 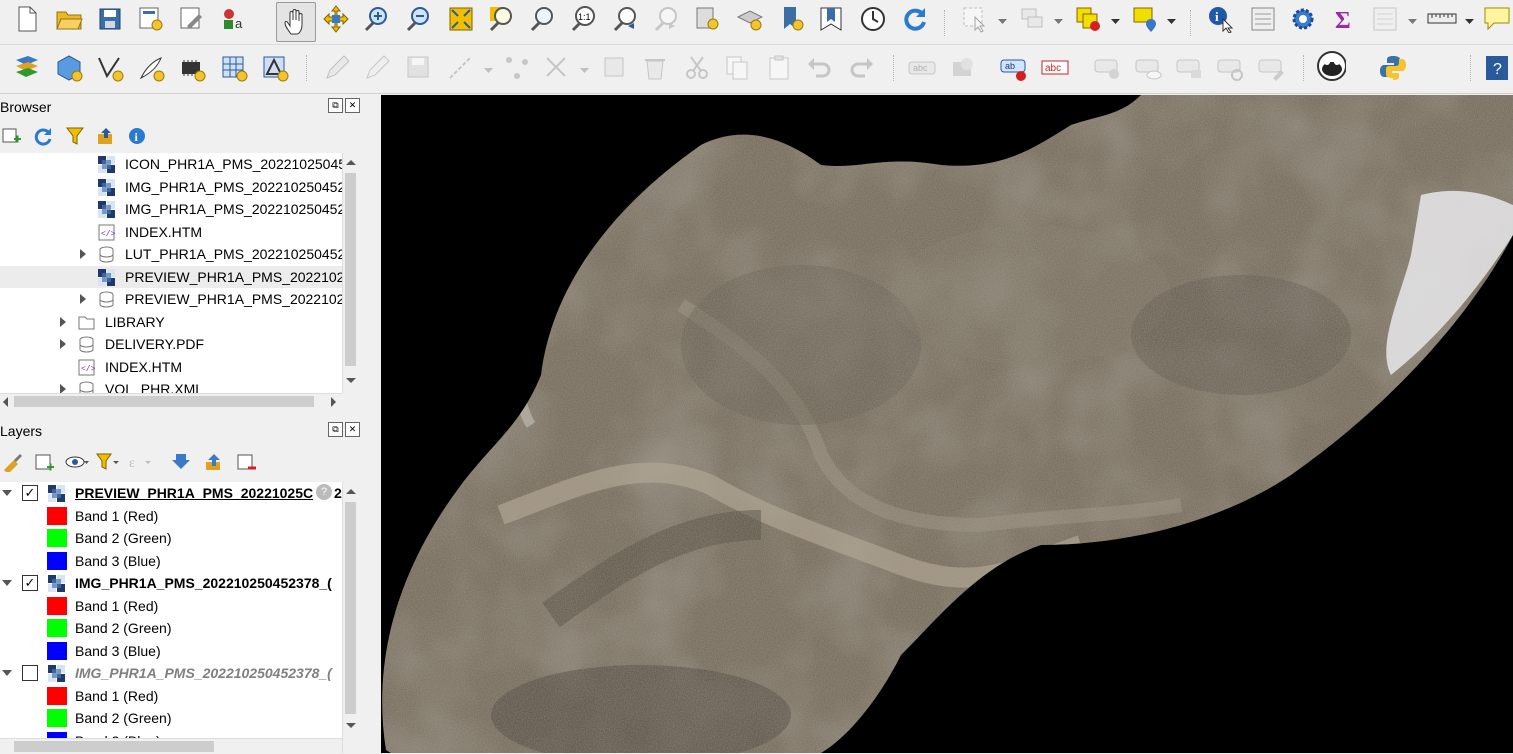 I want to click on rotate-label-icon, so click(x=1231, y=68).